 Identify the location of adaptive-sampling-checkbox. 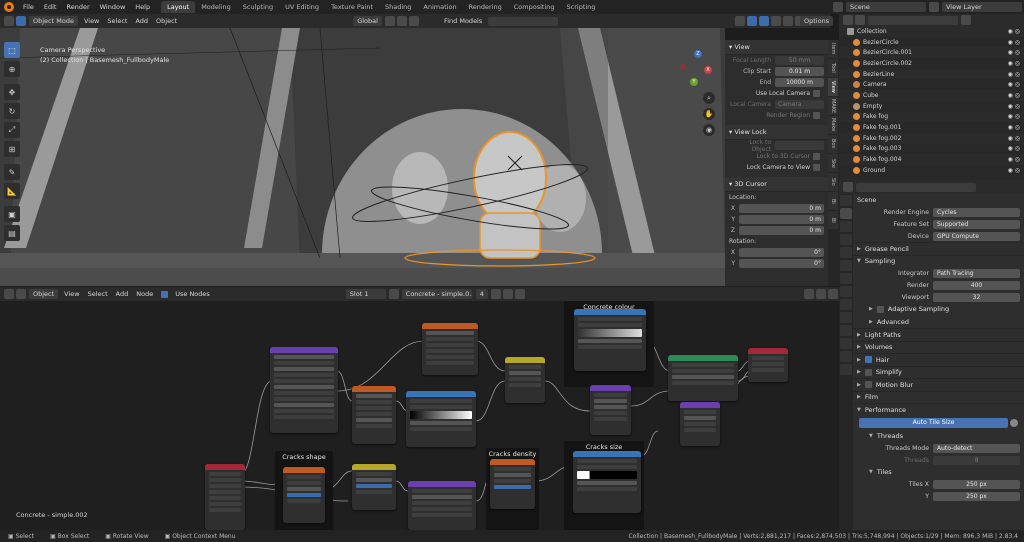
(880, 309).